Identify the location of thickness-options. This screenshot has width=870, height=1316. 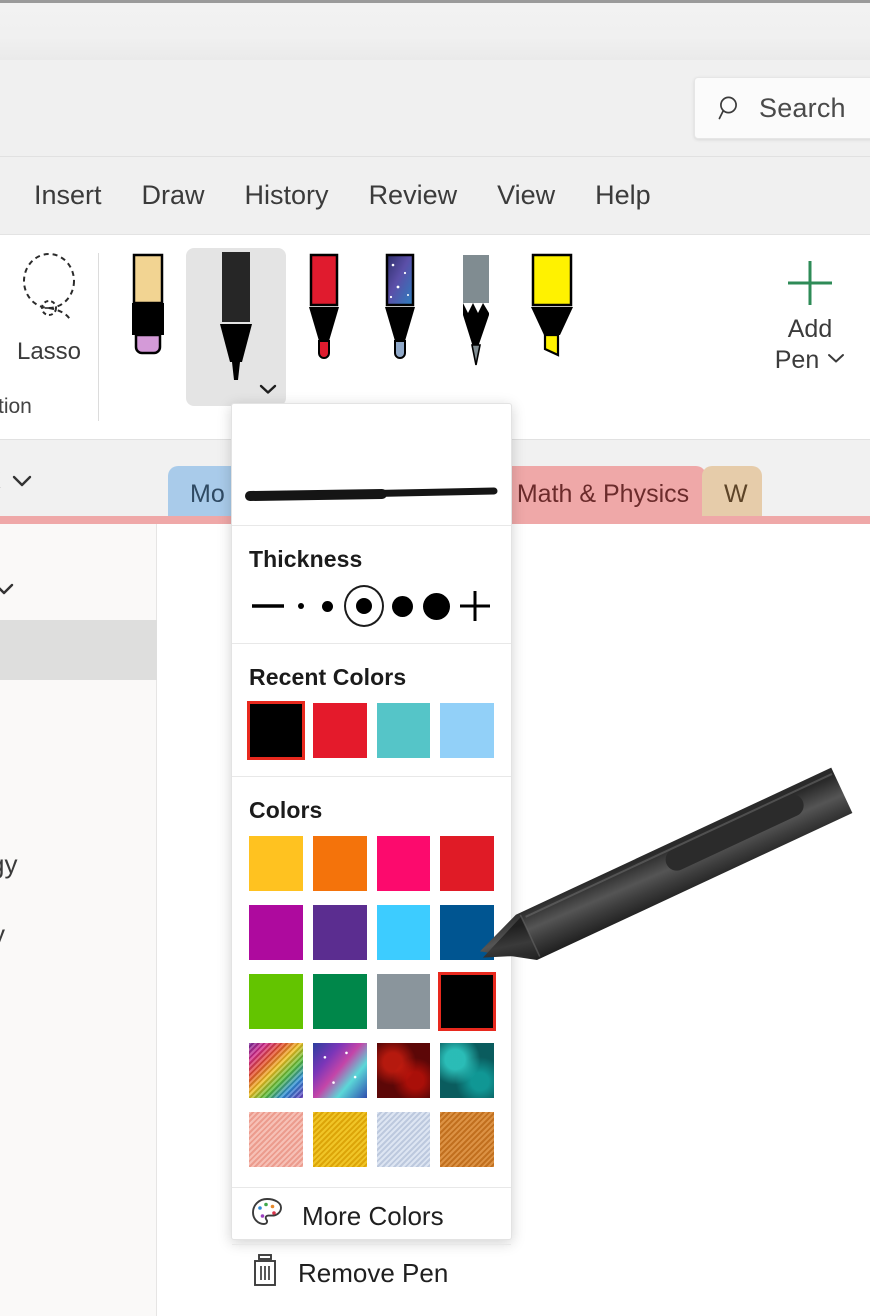
(371, 614).